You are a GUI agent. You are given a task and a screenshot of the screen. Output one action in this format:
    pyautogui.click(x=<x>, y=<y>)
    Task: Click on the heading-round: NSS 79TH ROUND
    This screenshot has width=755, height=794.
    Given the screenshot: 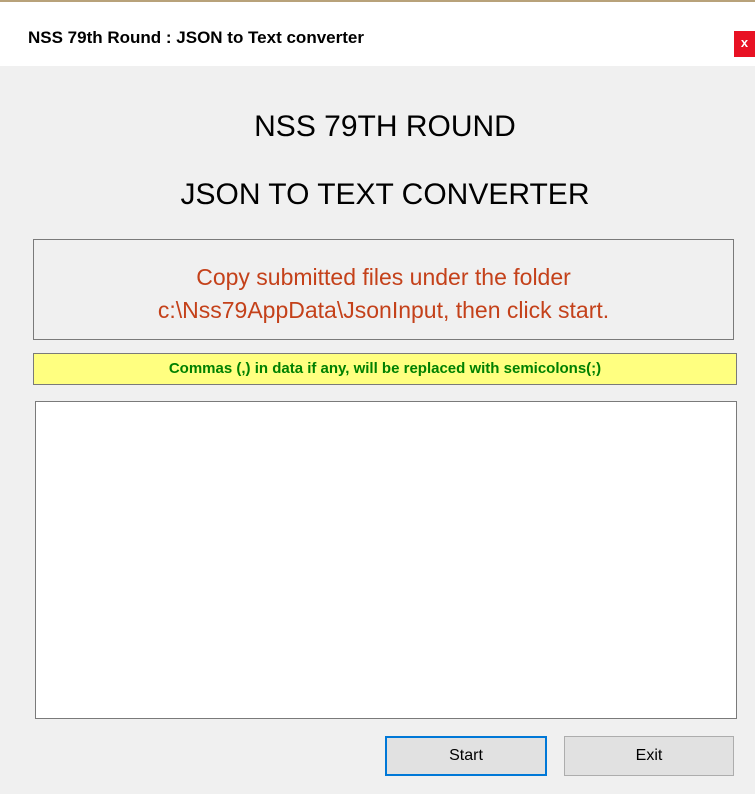 What is the action you would take?
    pyautogui.click(x=385, y=126)
    